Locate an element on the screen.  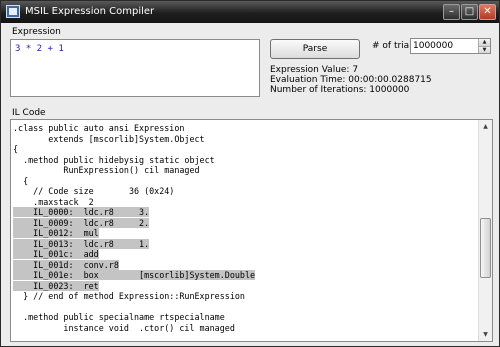
code-line-text: IL_001d: conv.r8 is located at coordinates (66, 264).